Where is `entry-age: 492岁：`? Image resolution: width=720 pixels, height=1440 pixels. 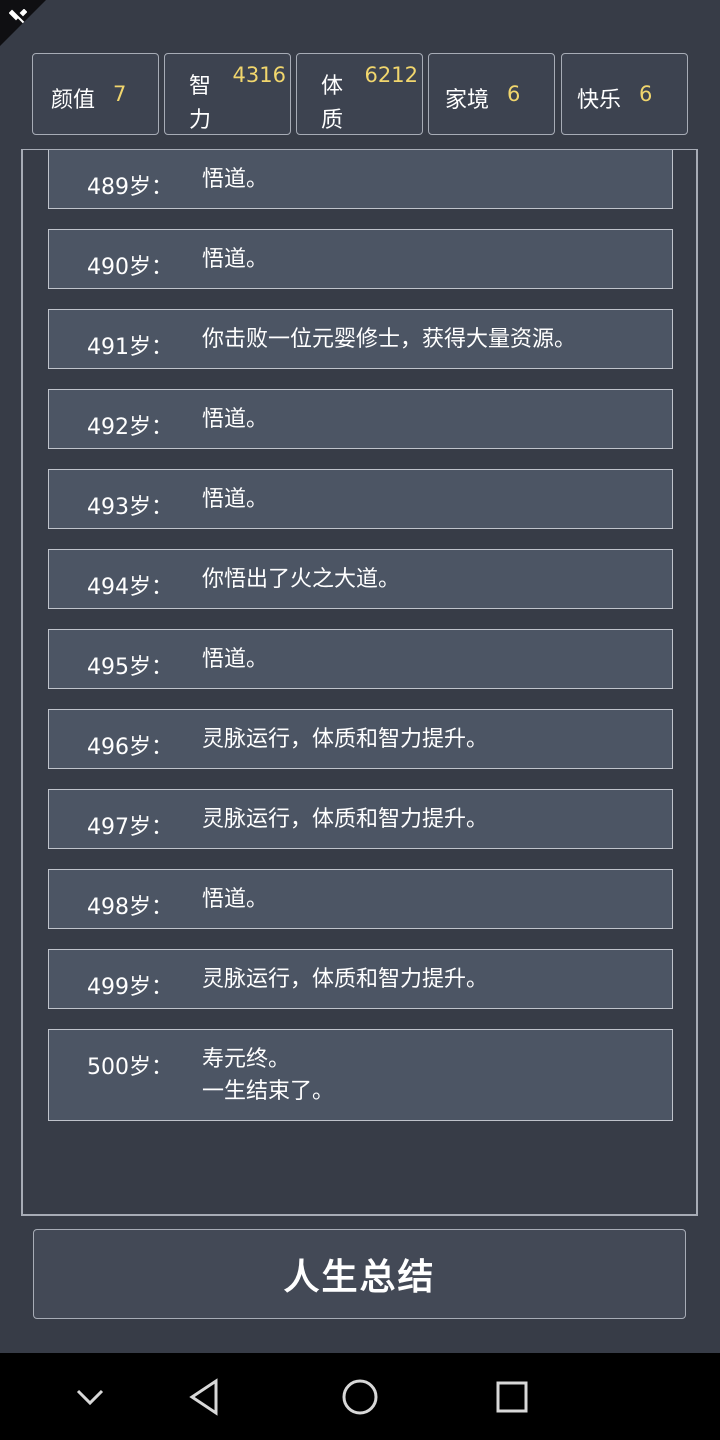 entry-age: 492岁： is located at coordinates (130, 427).